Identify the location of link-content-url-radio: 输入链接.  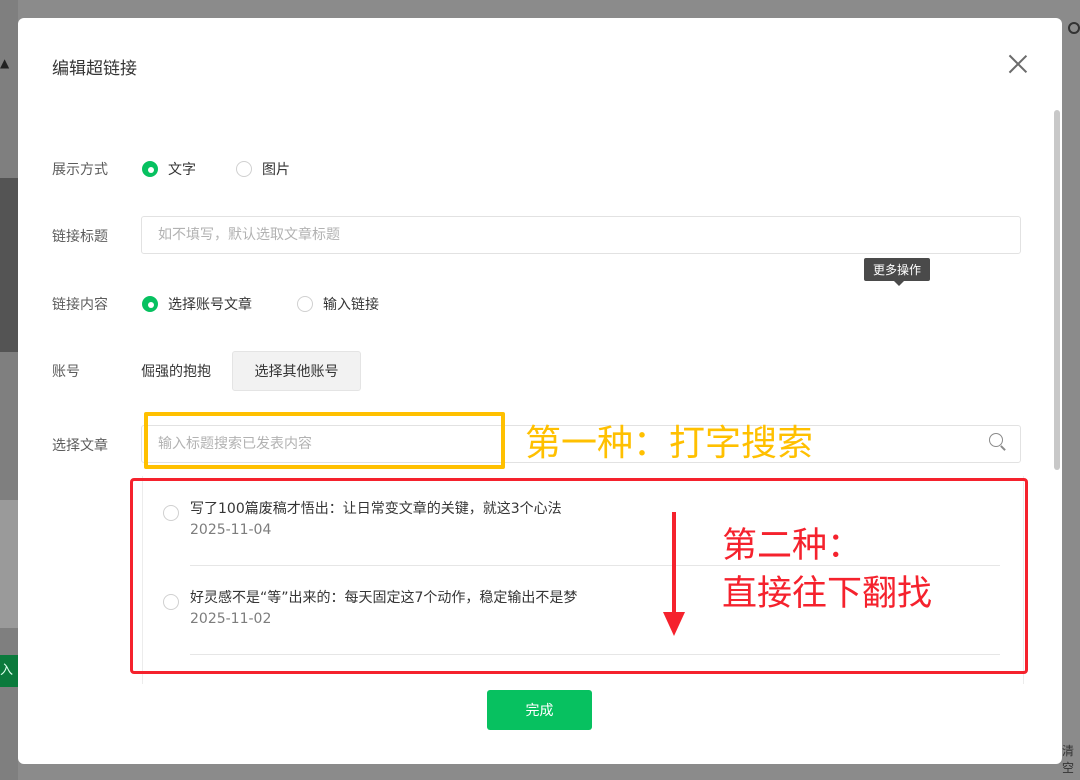
(338, 304).